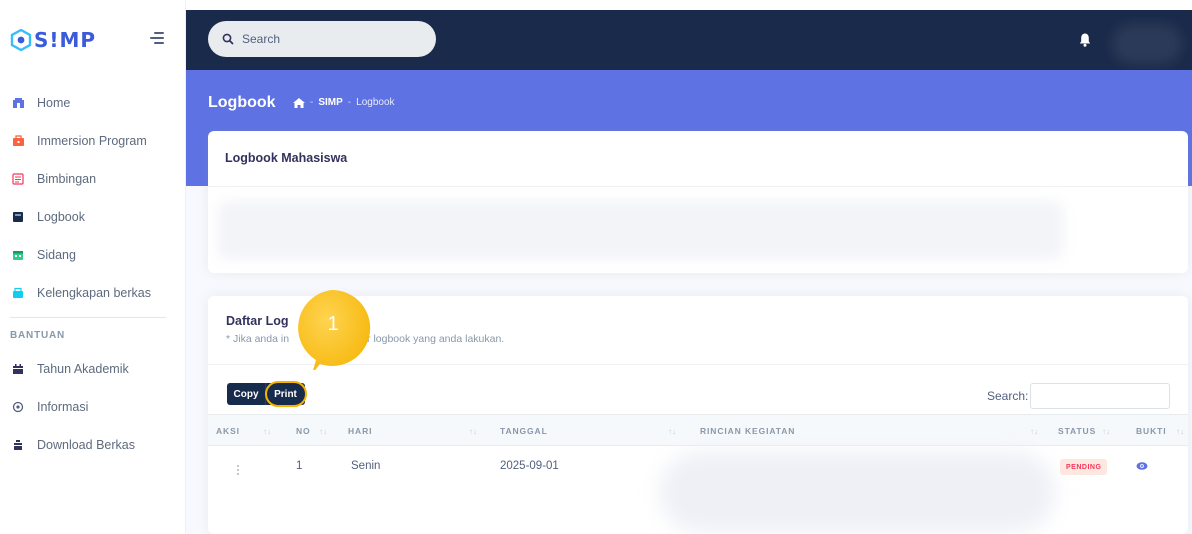 The height and width of the screenshot is (534, 1192). Describe the element at coordinates (1151, 431) in the screenshot. I see `column-header-bukti: BUKTI` at that location.